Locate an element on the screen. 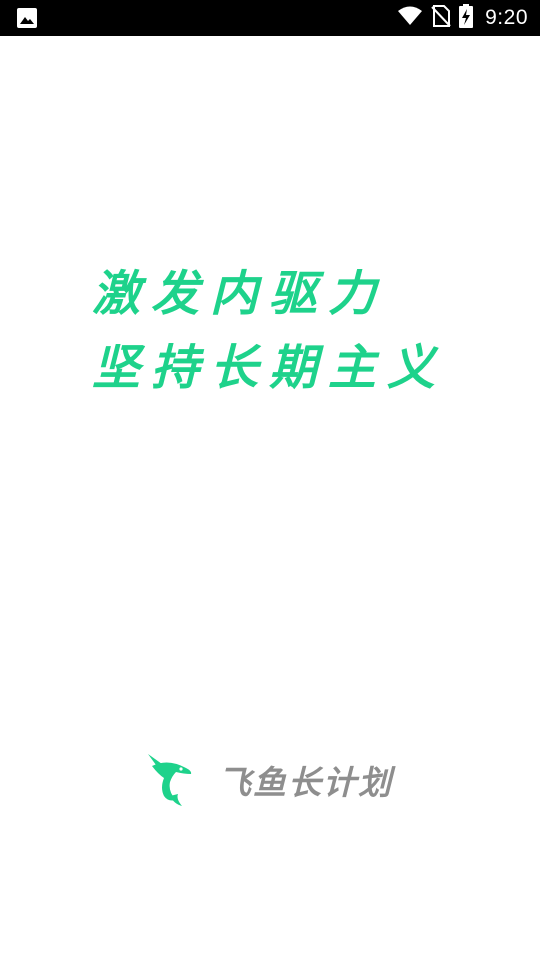 The width and height of the screenshot is (540, 960). slogan-line-2: 坚持长期主义 is located at coordinates (269, 368).